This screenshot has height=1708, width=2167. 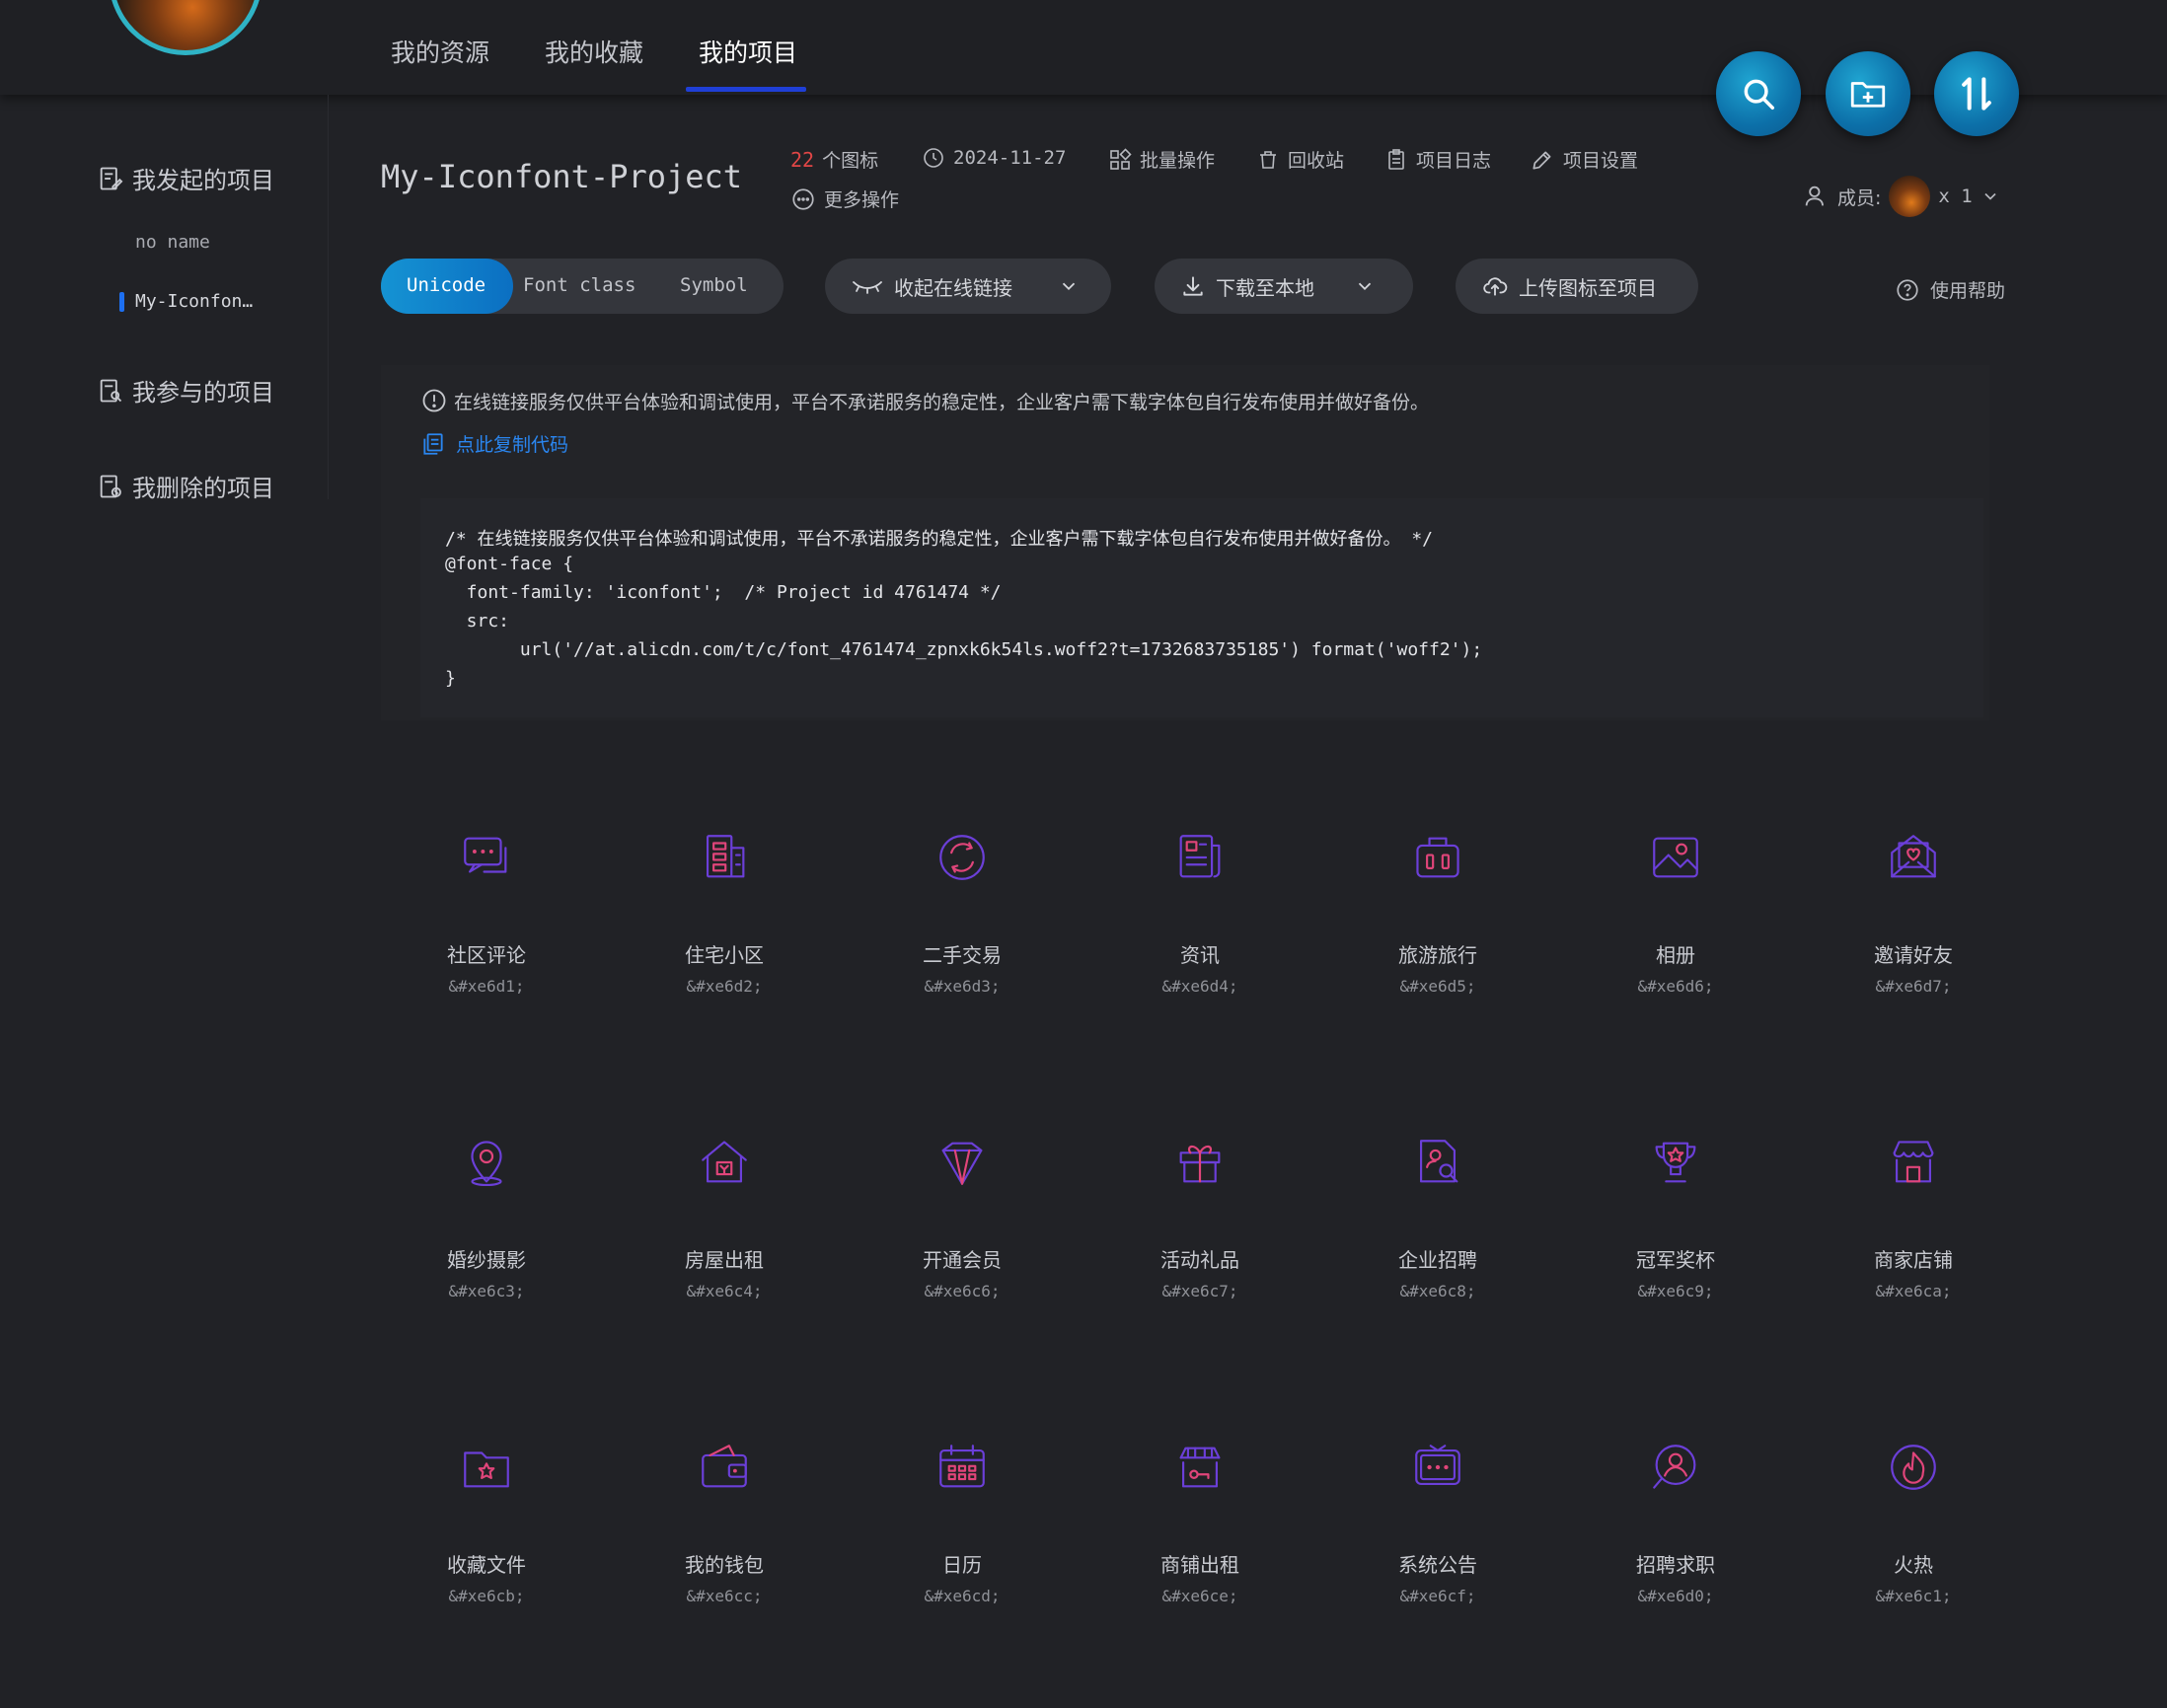 What do you see at coordinates (1676, 1596) in the screenshot?
I see `icon-code: &#xe6d0;` at bounding box center [1676, 1596].